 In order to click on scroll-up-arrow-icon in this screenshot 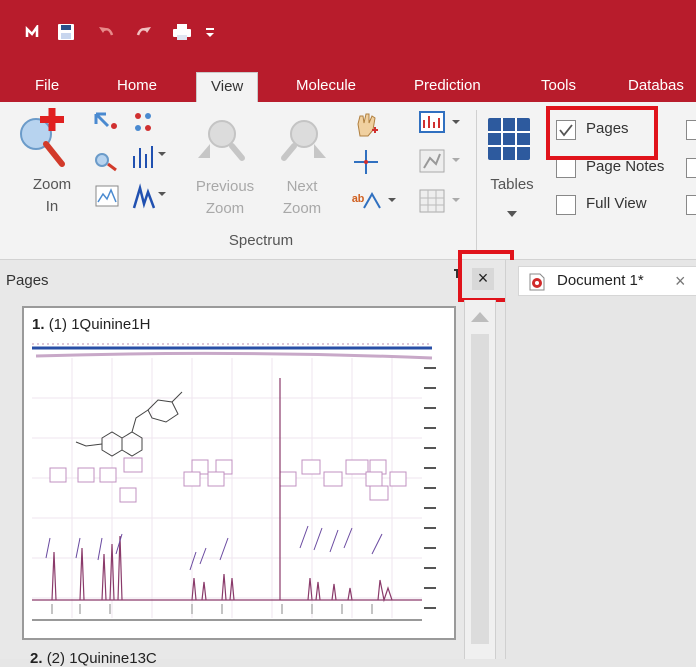, I will do `click(480, 319)`.